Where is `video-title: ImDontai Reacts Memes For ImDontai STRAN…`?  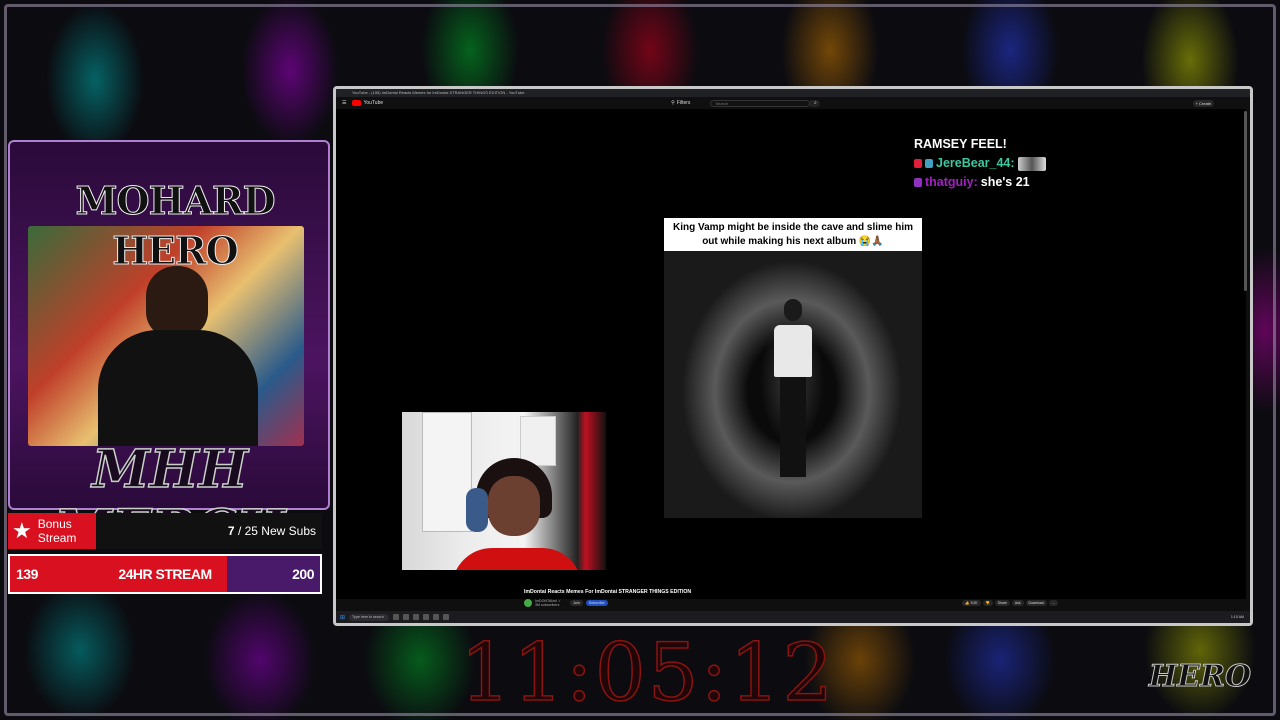 video-title: ImDontai Reacts Memes For ImDontai STRAN… is located at coordinates (608, 592).